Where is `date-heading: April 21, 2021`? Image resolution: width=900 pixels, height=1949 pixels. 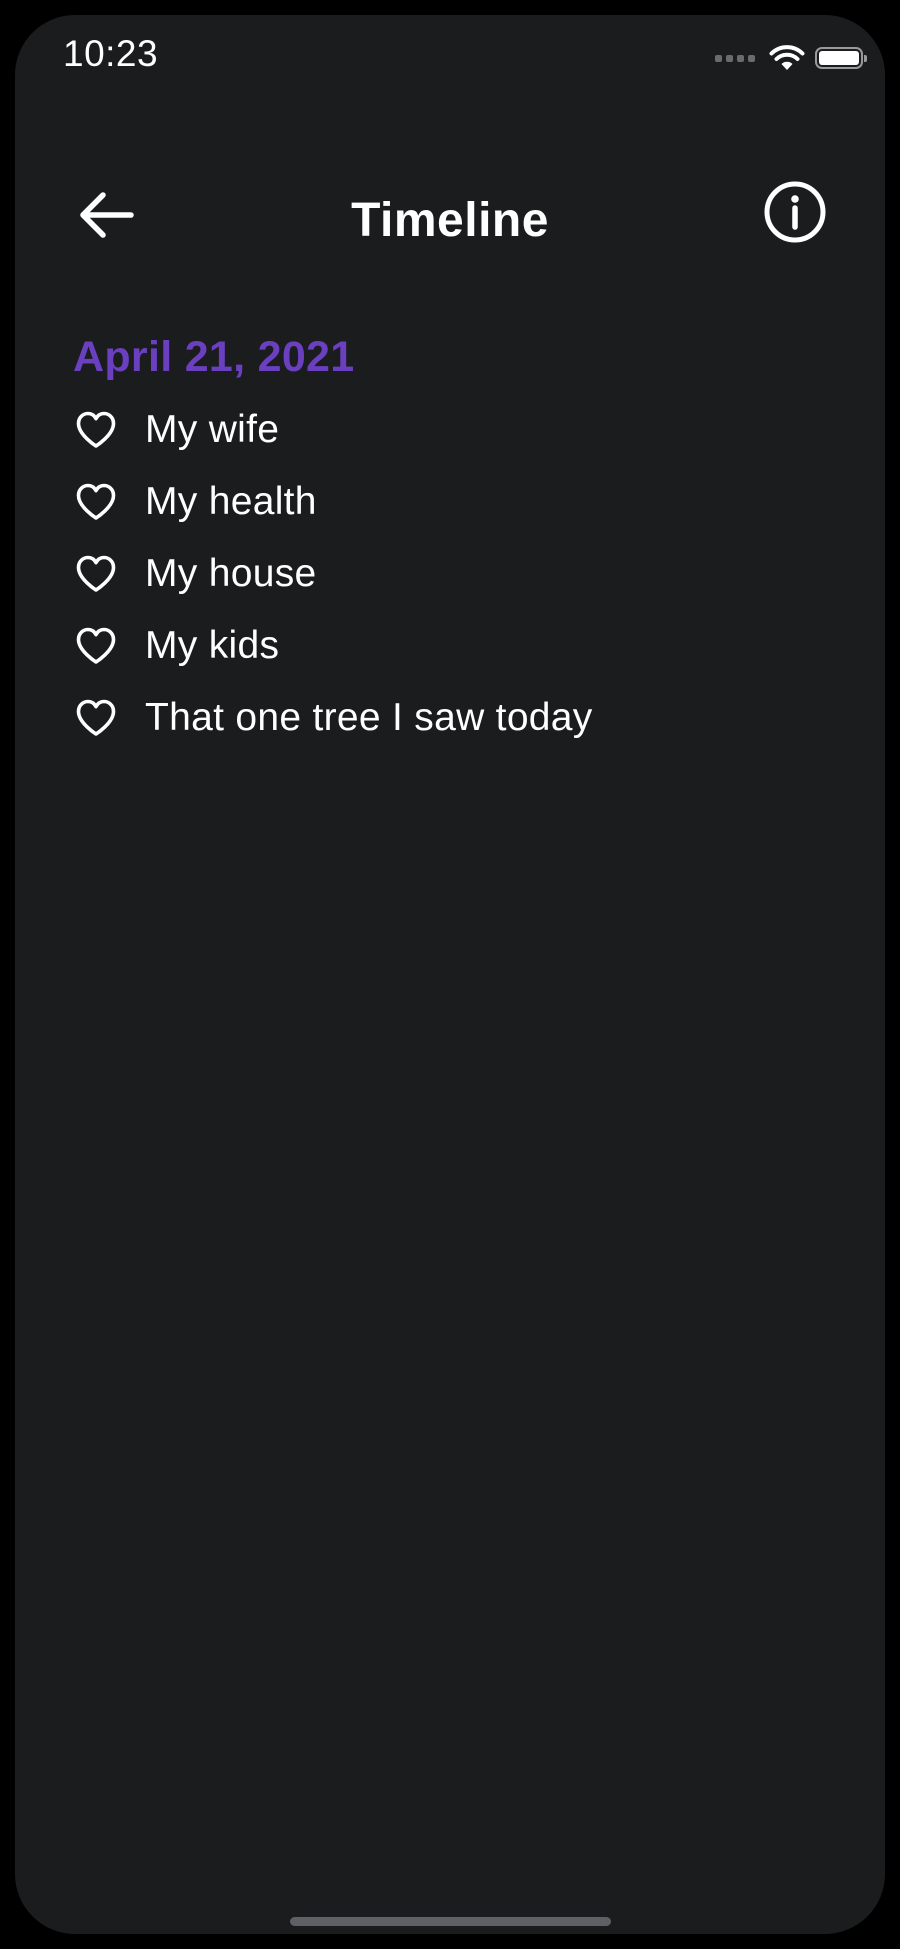 date-heading: April 21, 2021 is located at coordinates (214, 357).